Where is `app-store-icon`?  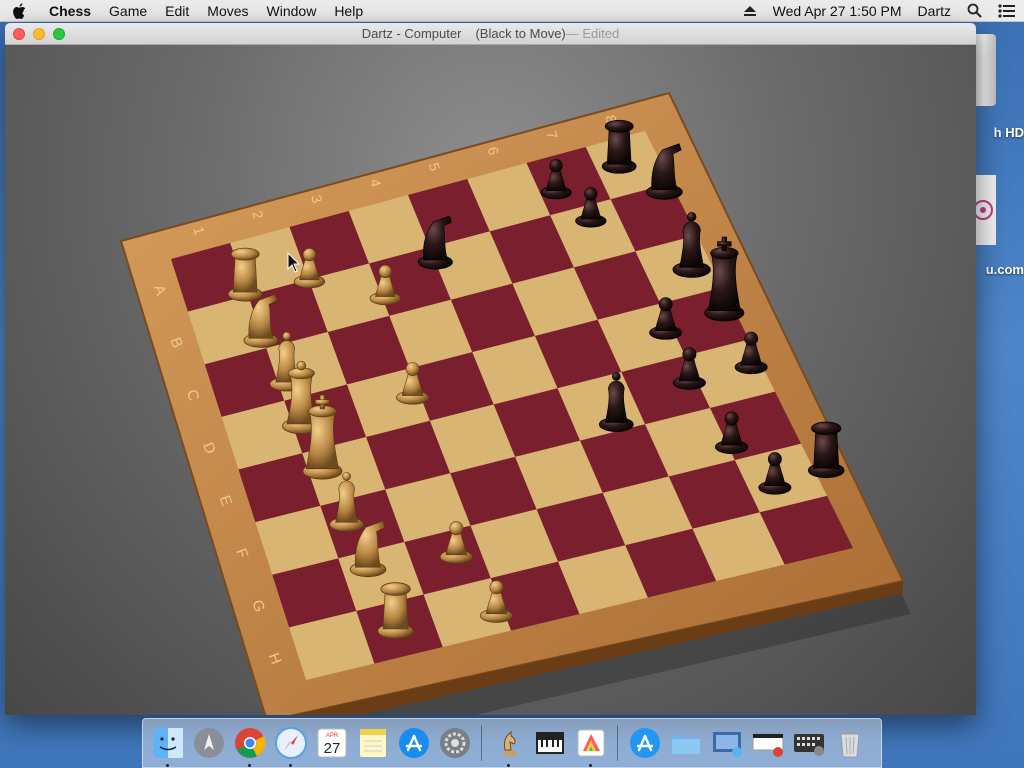 app-store-icon is located at coordinates (413, 743).